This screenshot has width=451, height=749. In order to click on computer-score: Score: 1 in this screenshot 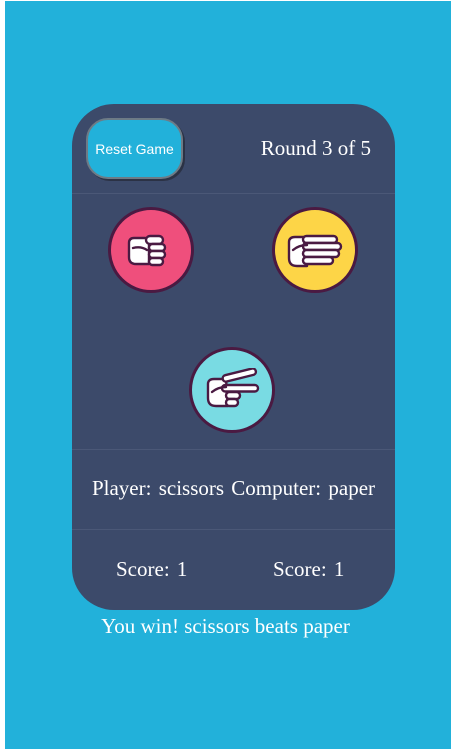, I will do `click(308, 569)`.